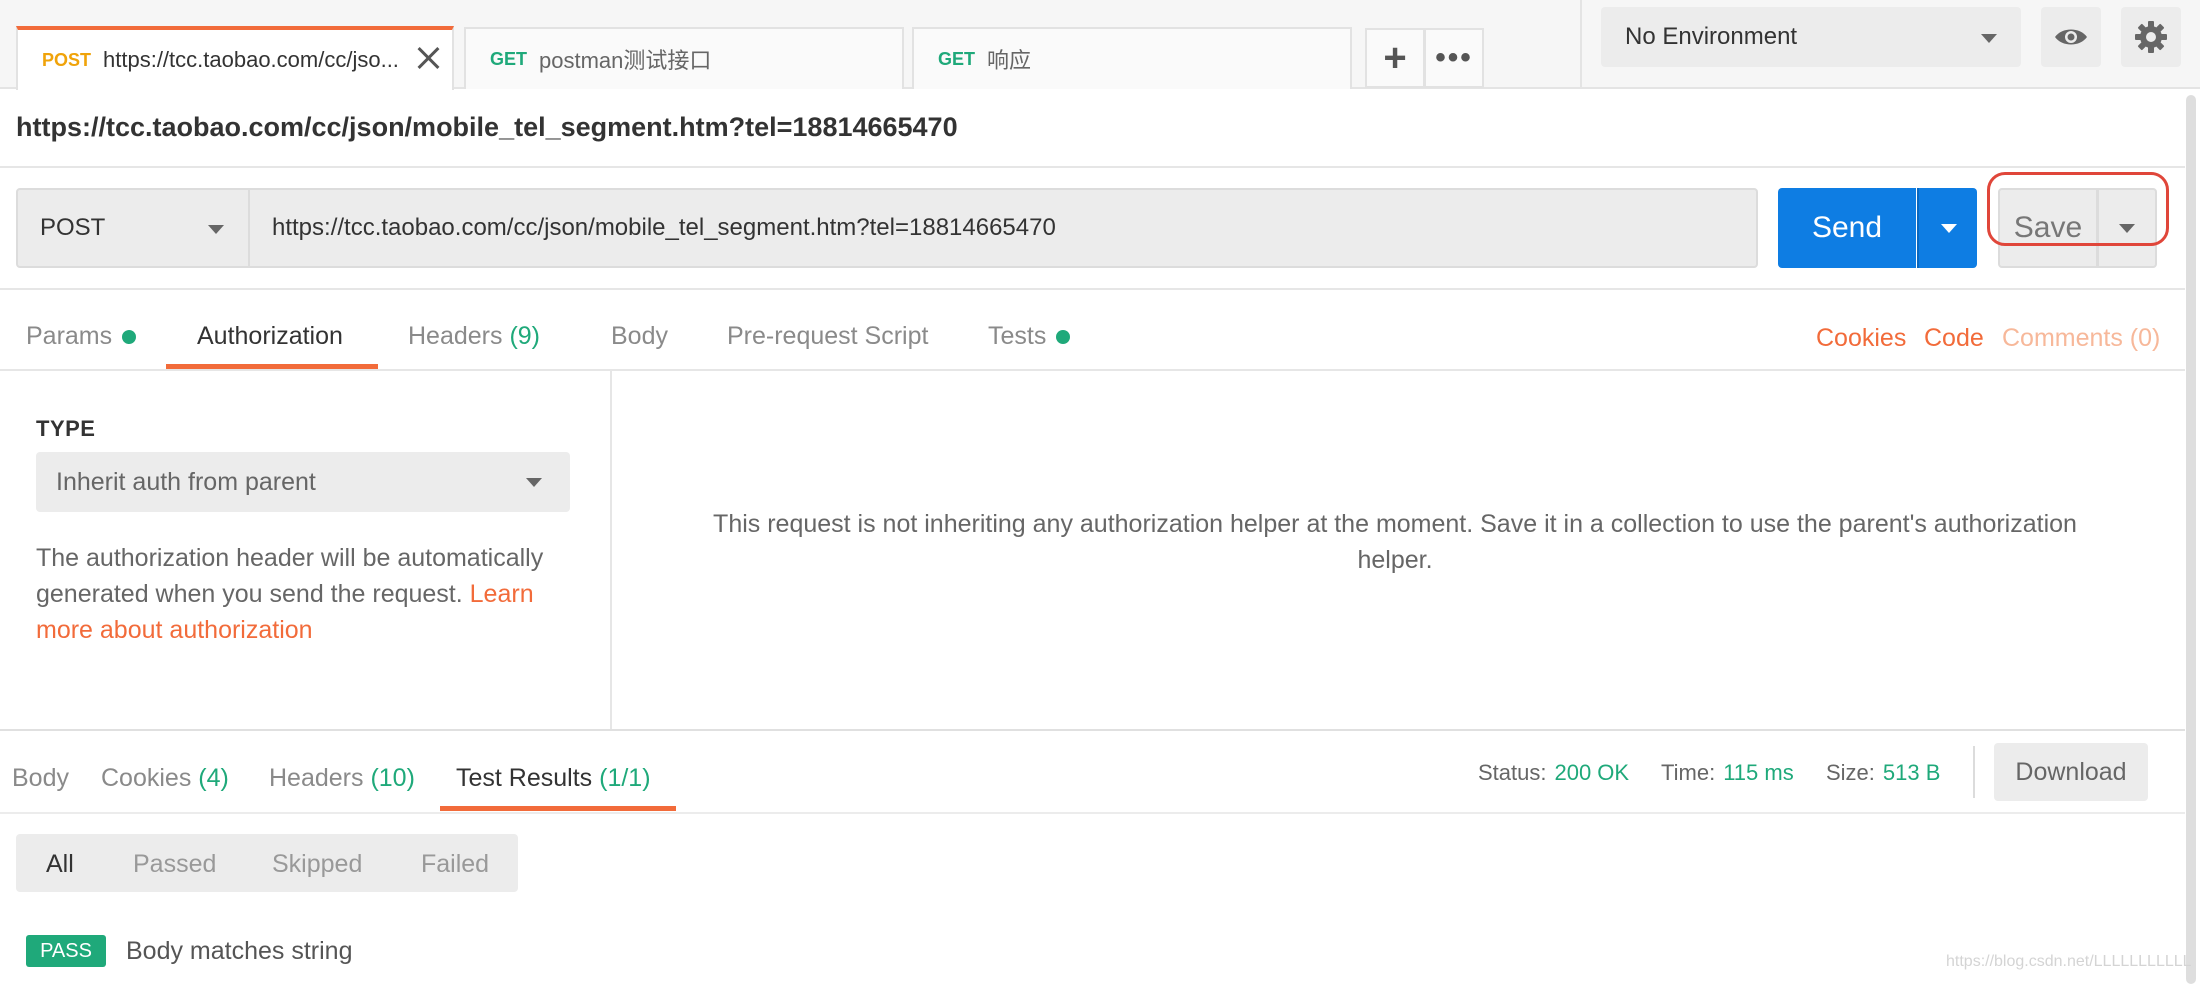  I want to click on request-tab: GET postman测试接口, so click(684, 58).